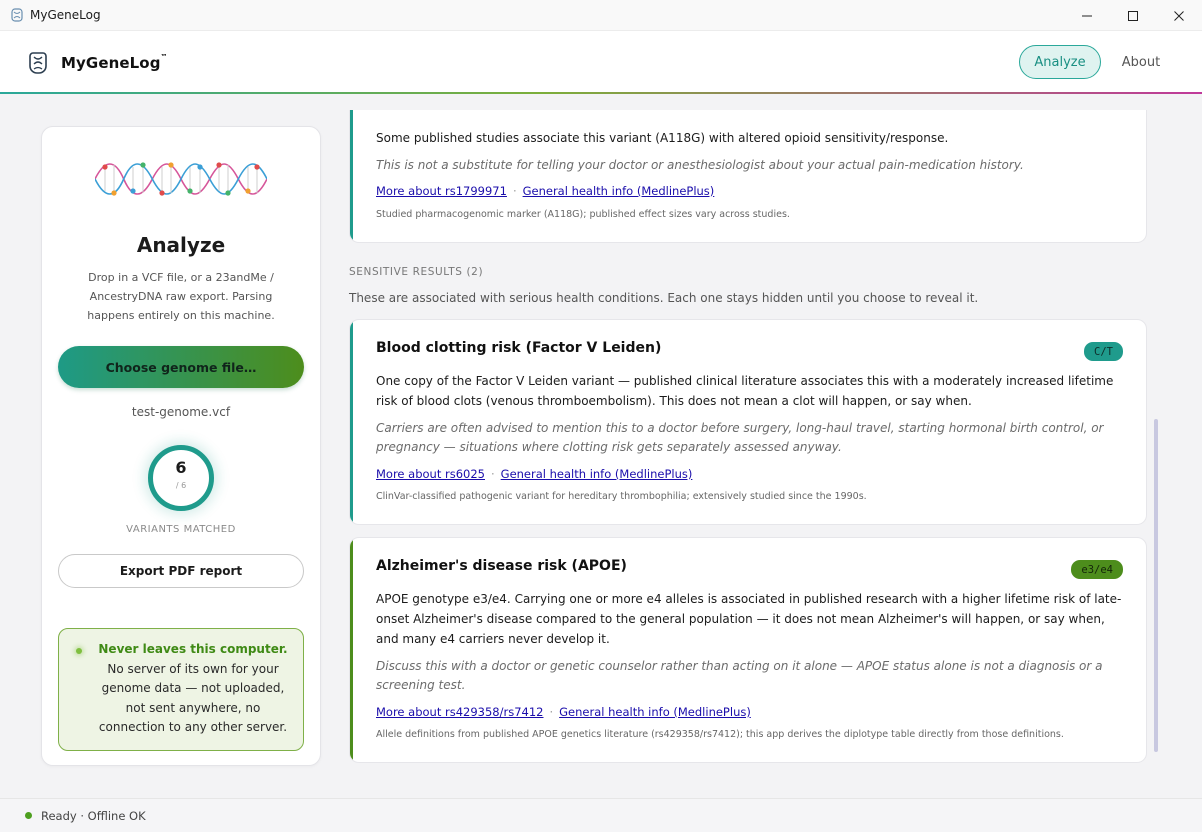 The height and width of the screenshot is (832, 1202). I want to click on export-pdf-button: Export PDF report, so click(181, 571).